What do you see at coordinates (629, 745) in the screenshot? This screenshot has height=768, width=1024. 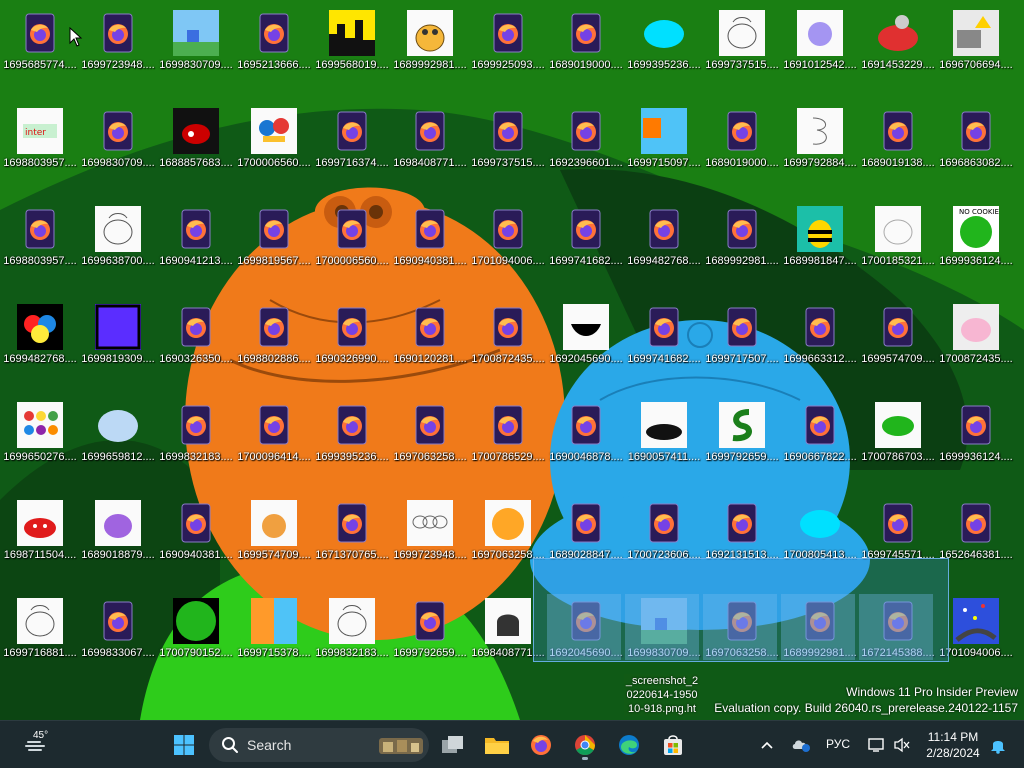 I see `edge-taskbar-button` at bounding box center [629, 745].